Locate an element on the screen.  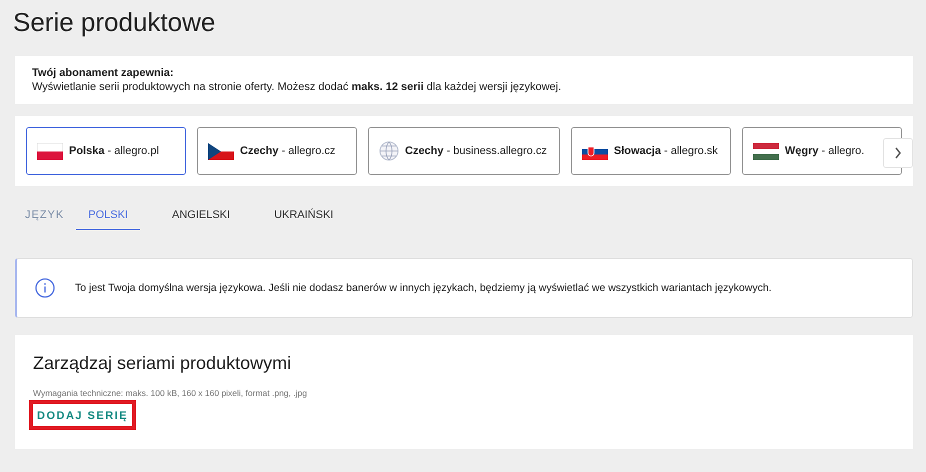
next-button is located at coordinates (898, 153).